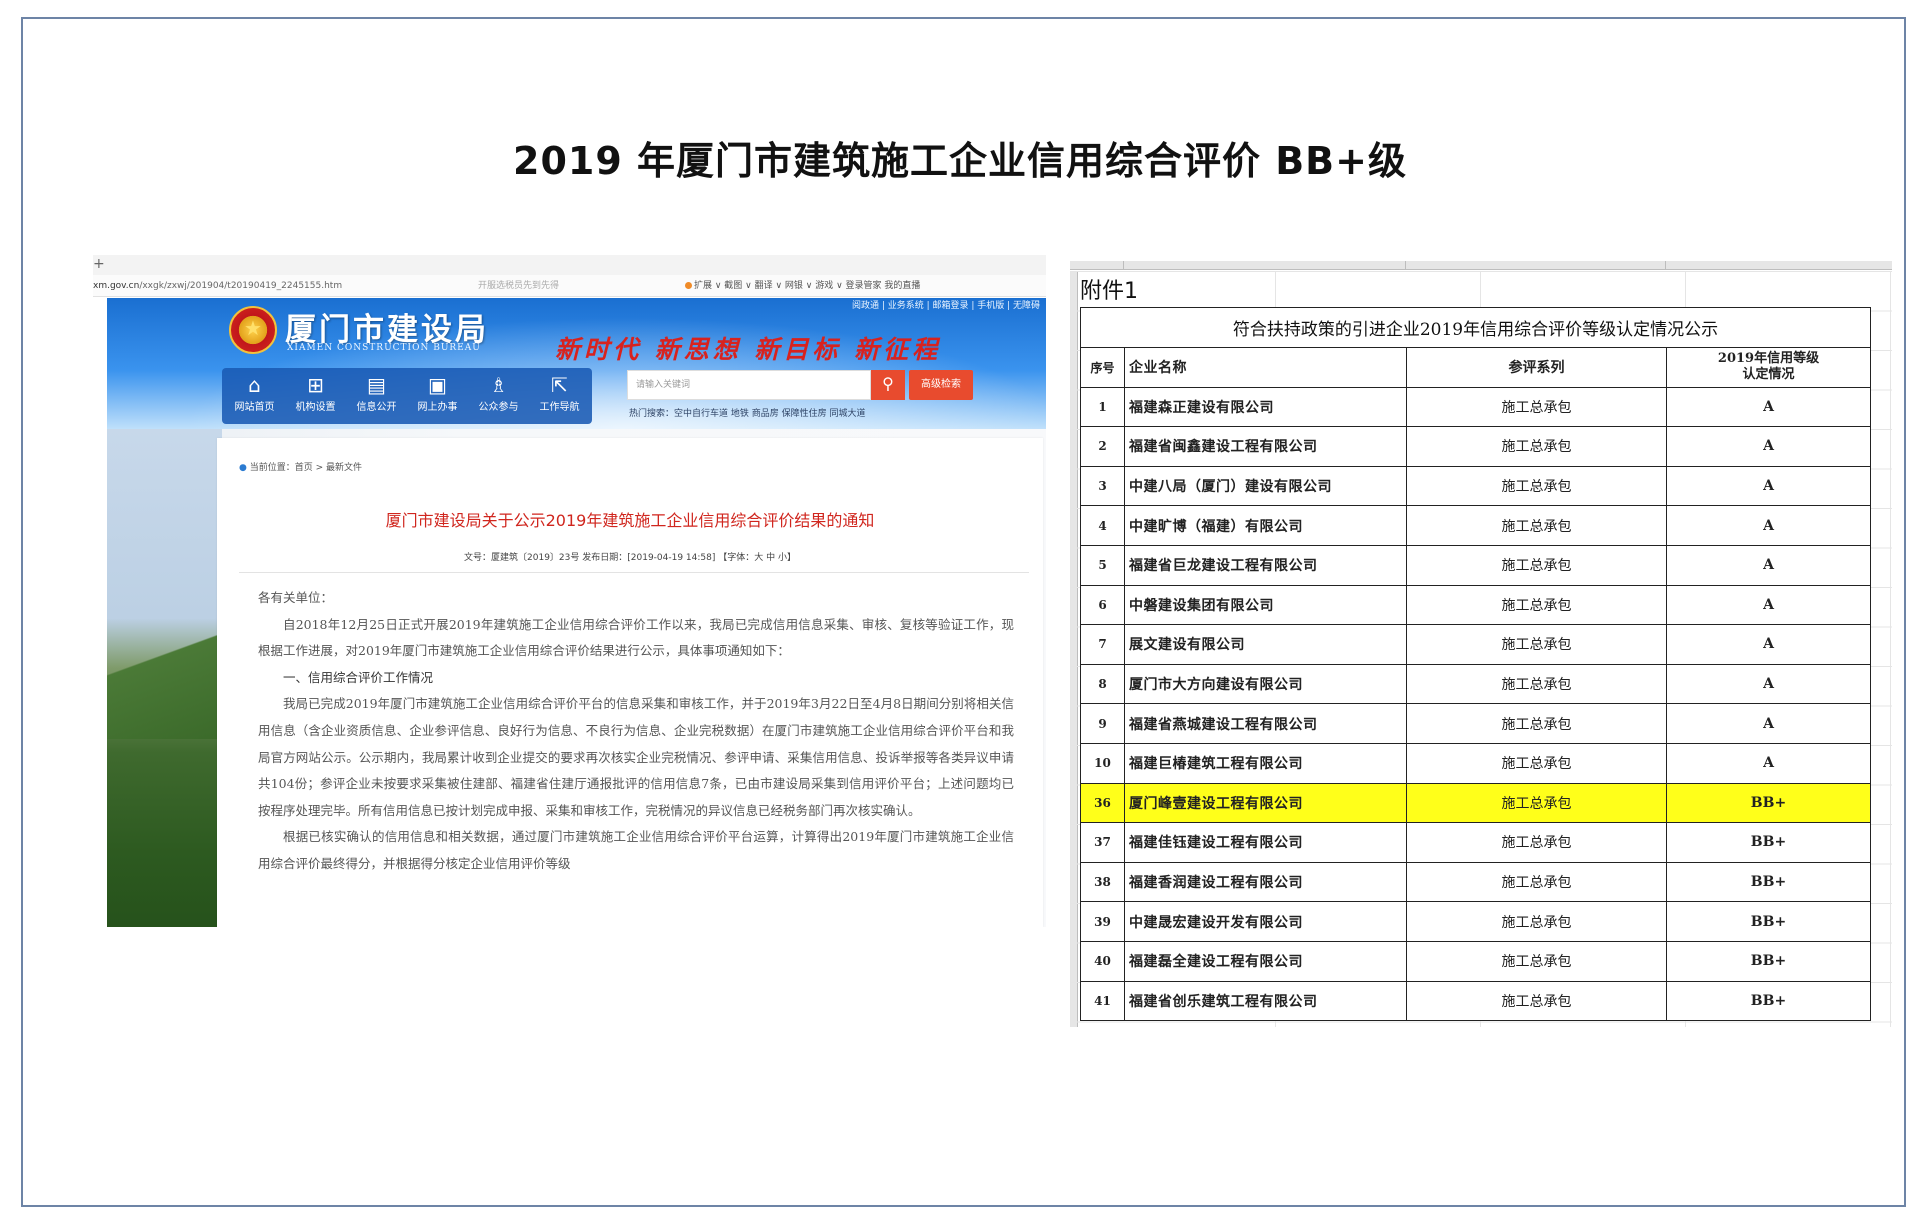 The width and height of the screenshot is (1920, 1222). What do you see at coordinates (376, 396) in the screenshot?
I see `nav-item-info-disclosure: ▤ 信息公开` at bounding box center [376, 396].